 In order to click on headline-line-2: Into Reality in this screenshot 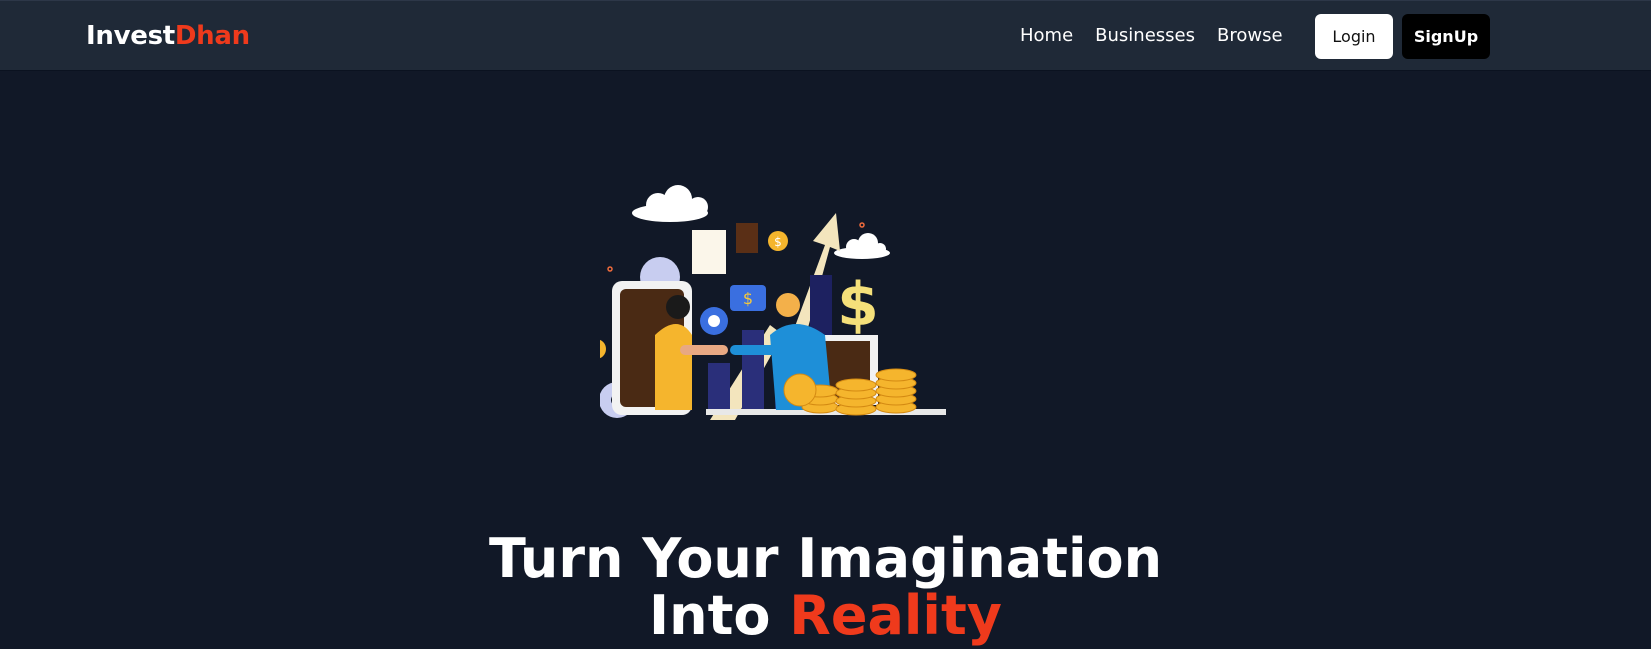, I will do `click(825, 615)`.